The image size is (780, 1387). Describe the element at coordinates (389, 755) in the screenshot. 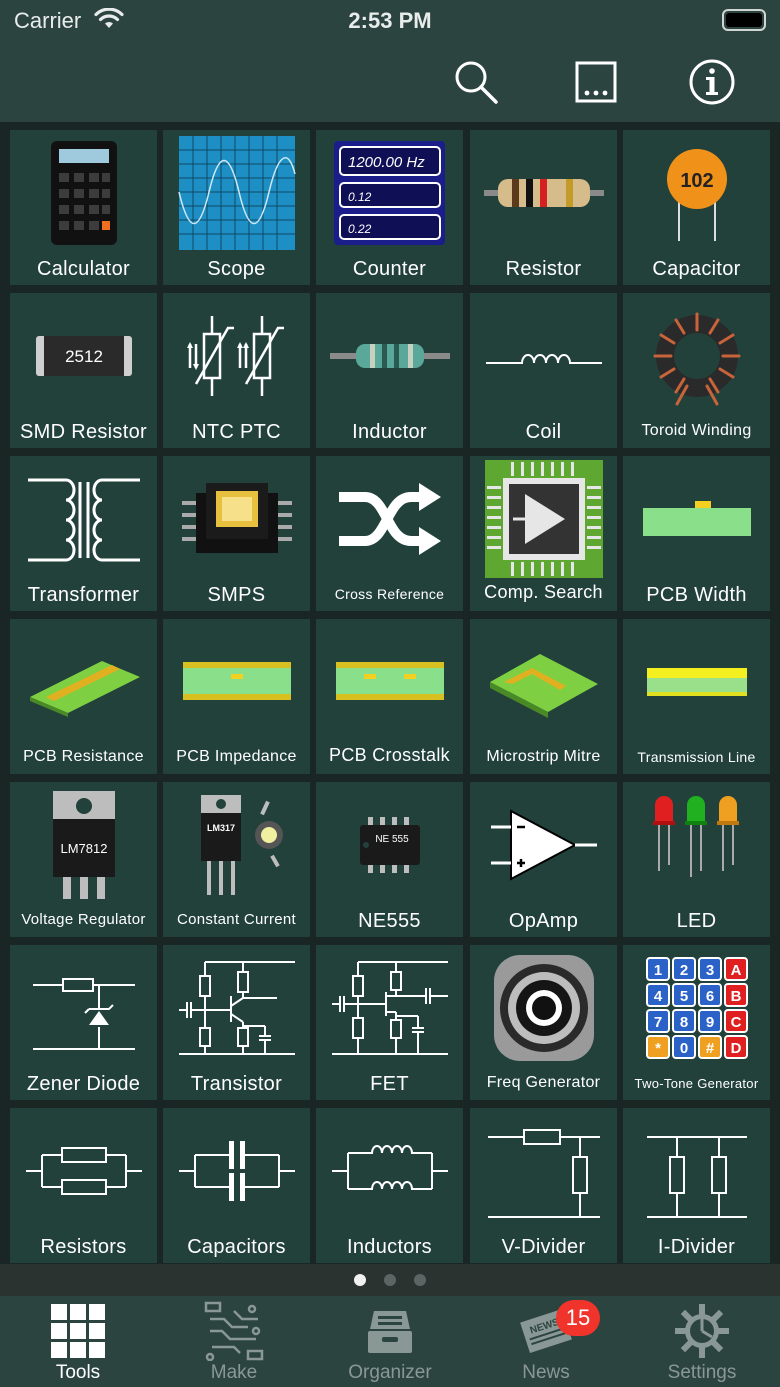

I see `tile-label: PCB Crosstalk` at that location.